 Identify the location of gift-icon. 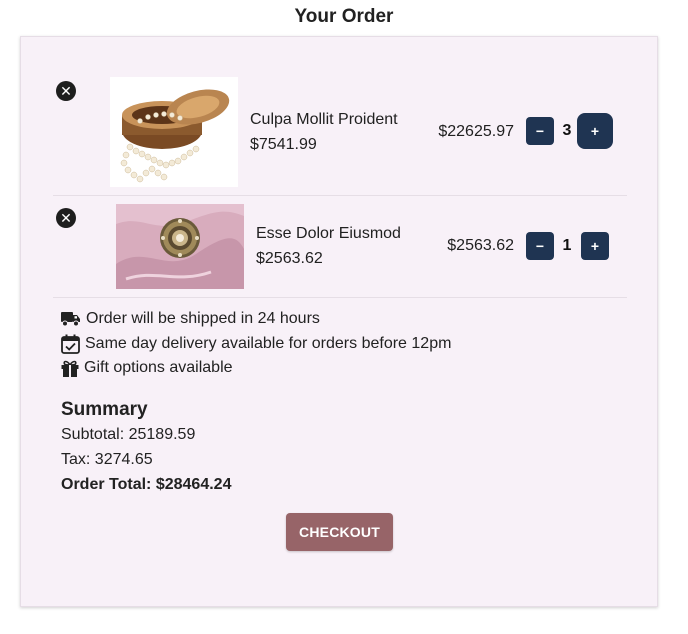
(70, 368).